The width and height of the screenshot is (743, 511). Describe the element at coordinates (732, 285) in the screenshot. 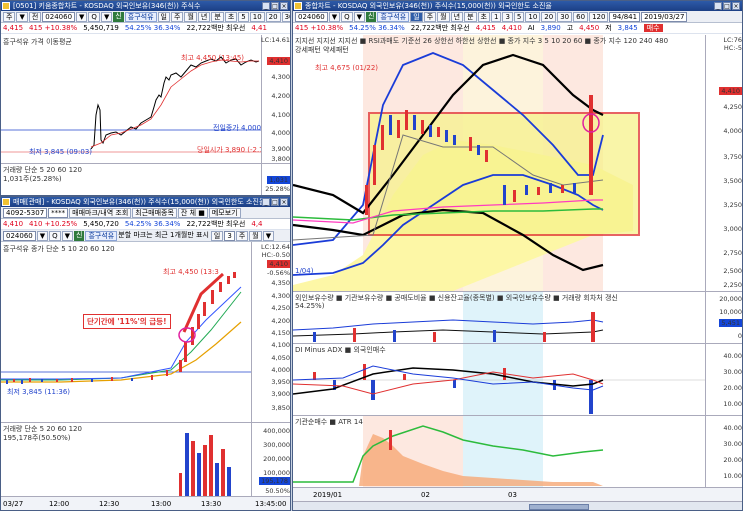

I see `axis-label: 2,250` at that location.